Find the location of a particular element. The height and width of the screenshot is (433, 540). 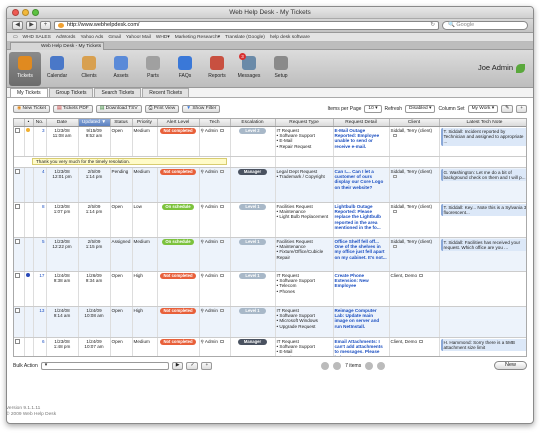

column-header: Request Detail is located at coordinates (361, 123).